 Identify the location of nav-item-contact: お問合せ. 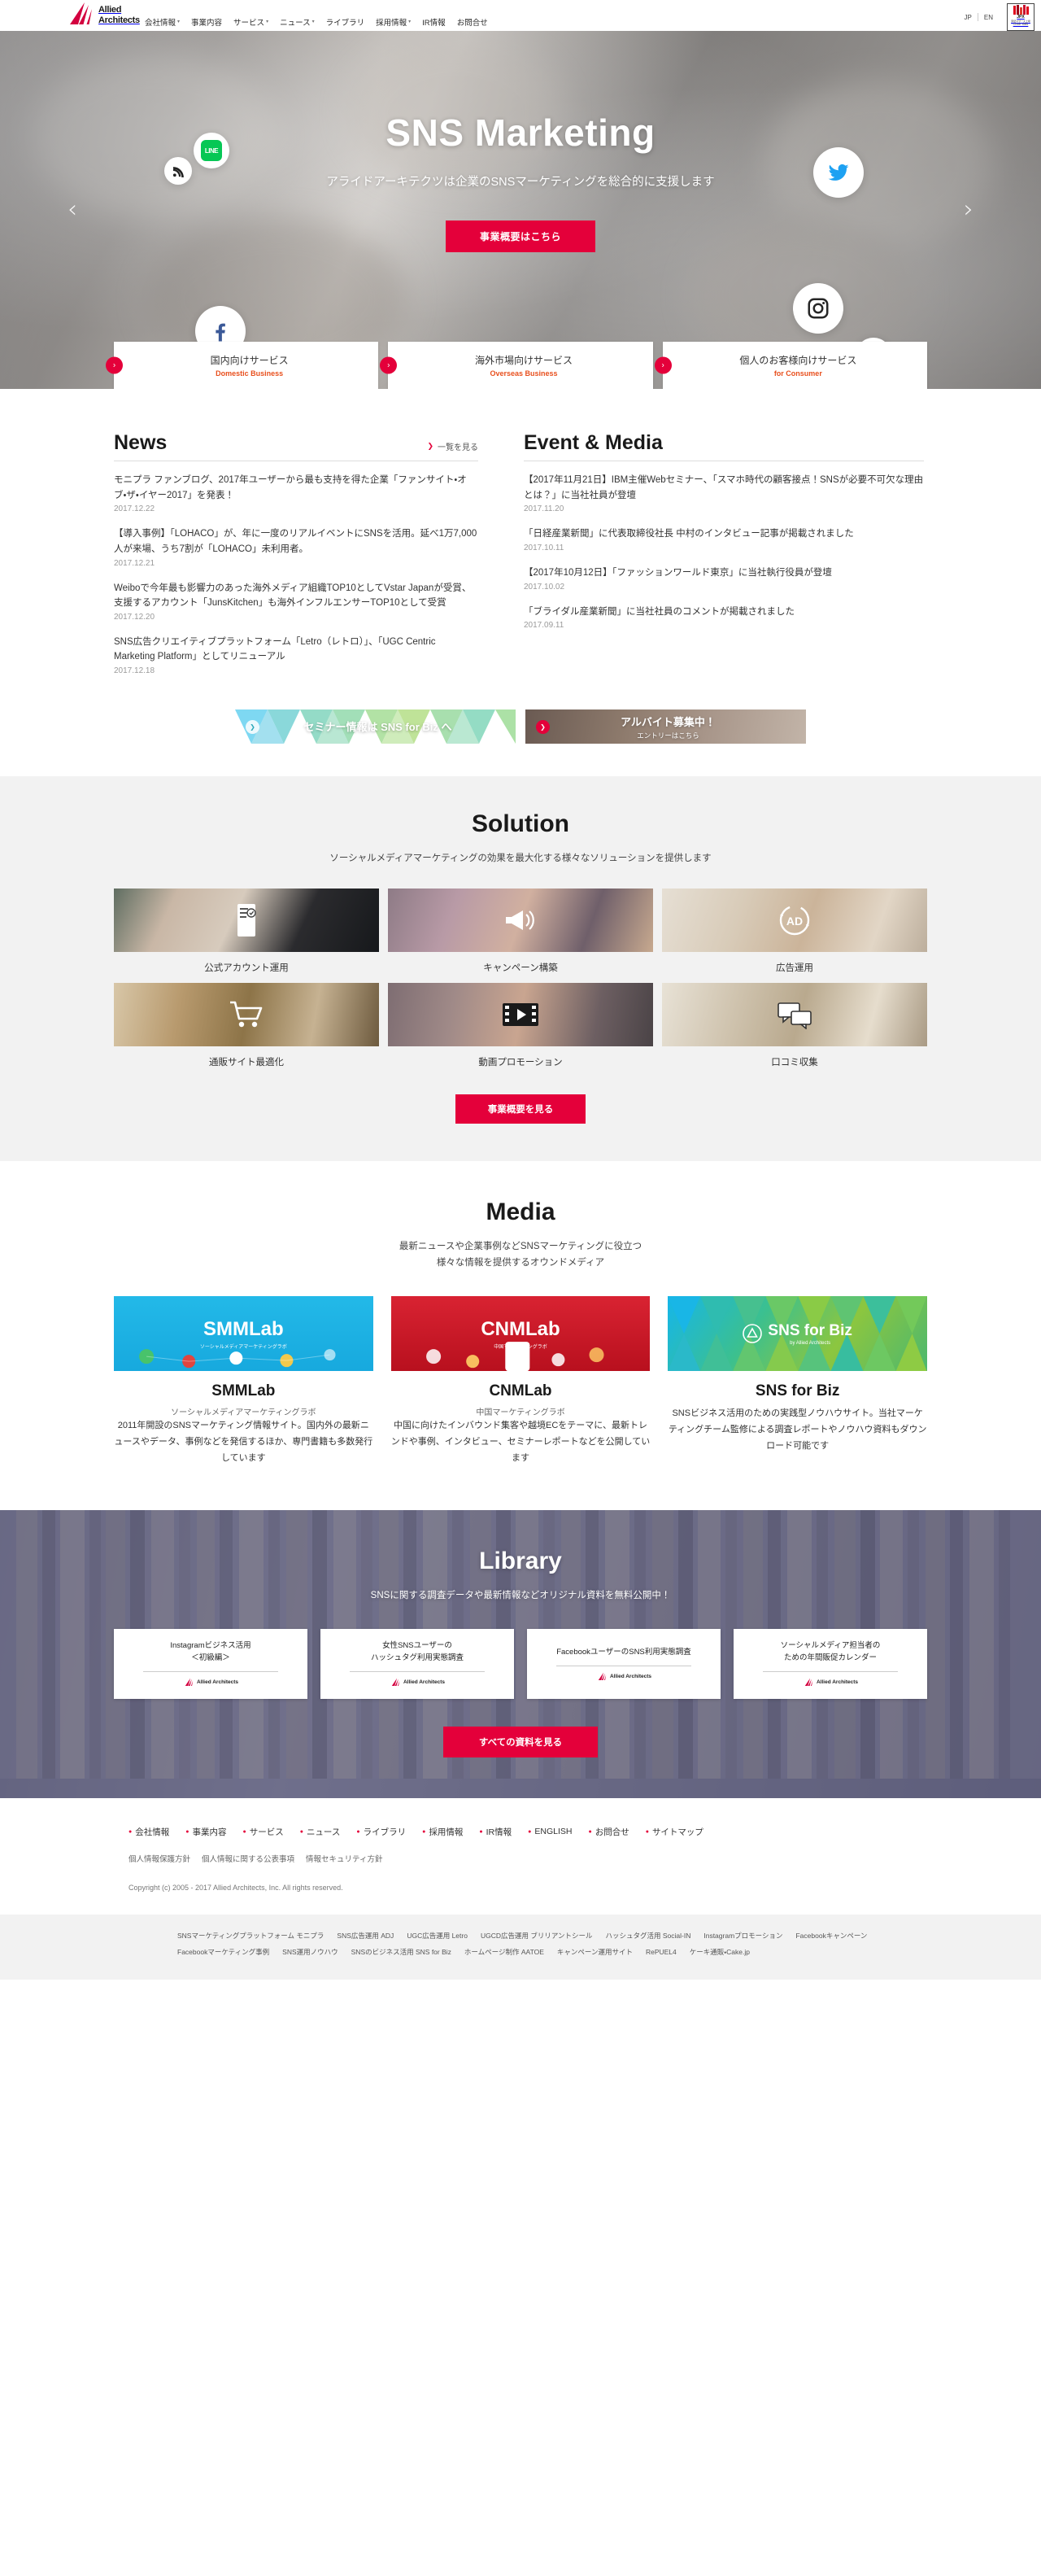
(473, 22).